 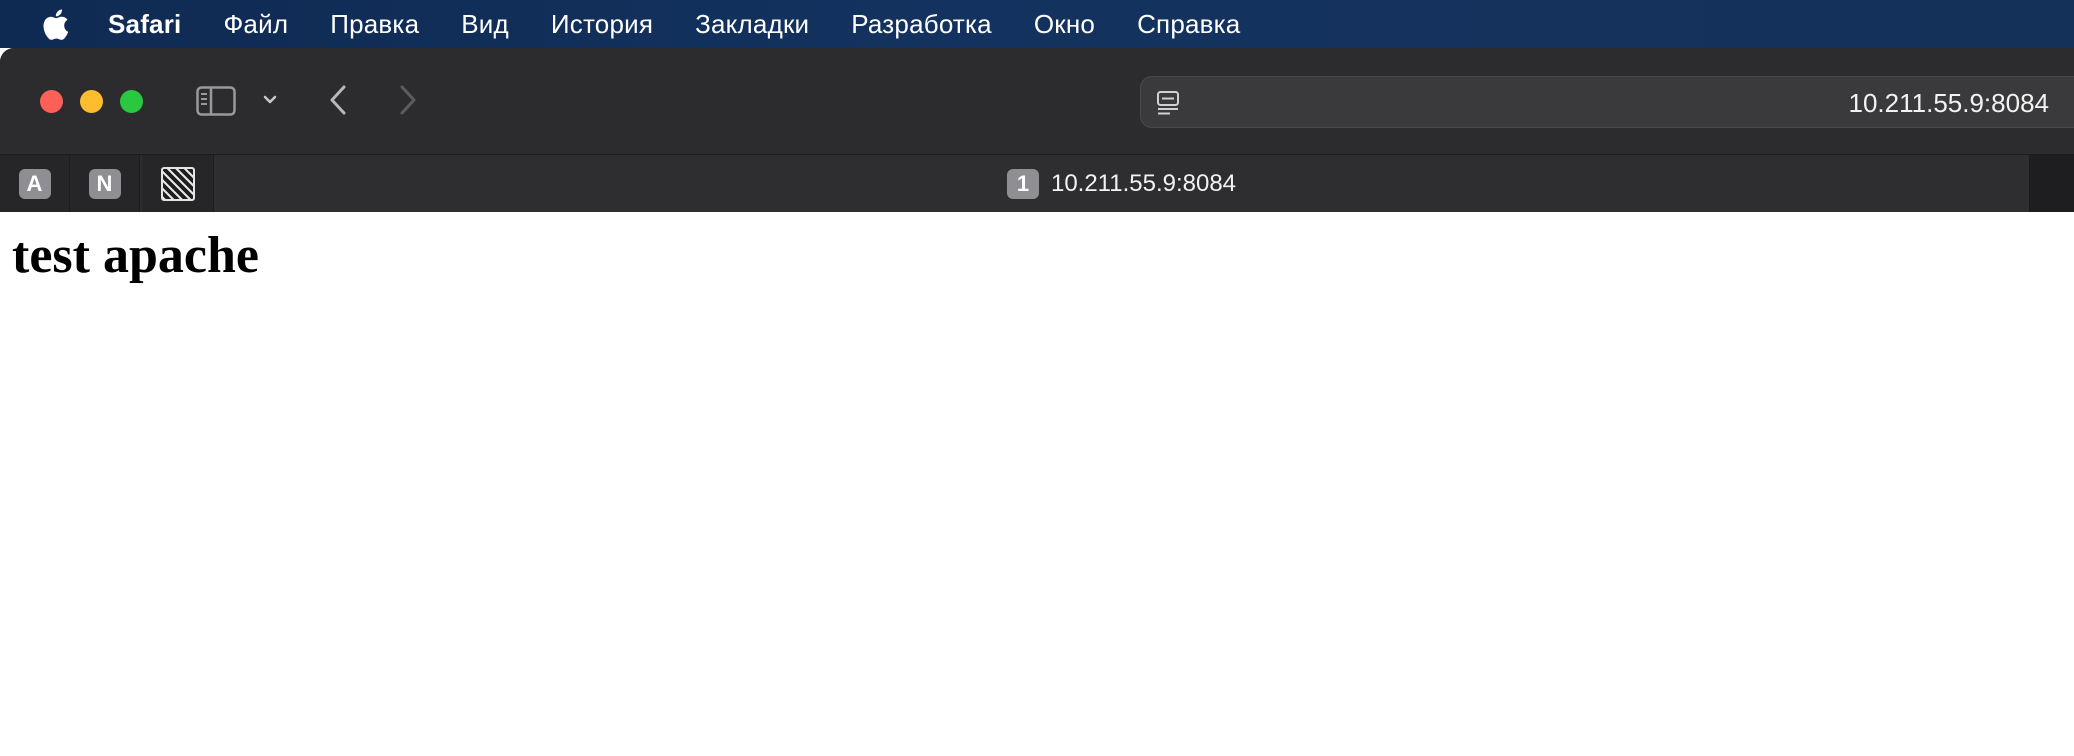 I want to click on tab-favicon-badge: 1, so click(x=1022, y=183).